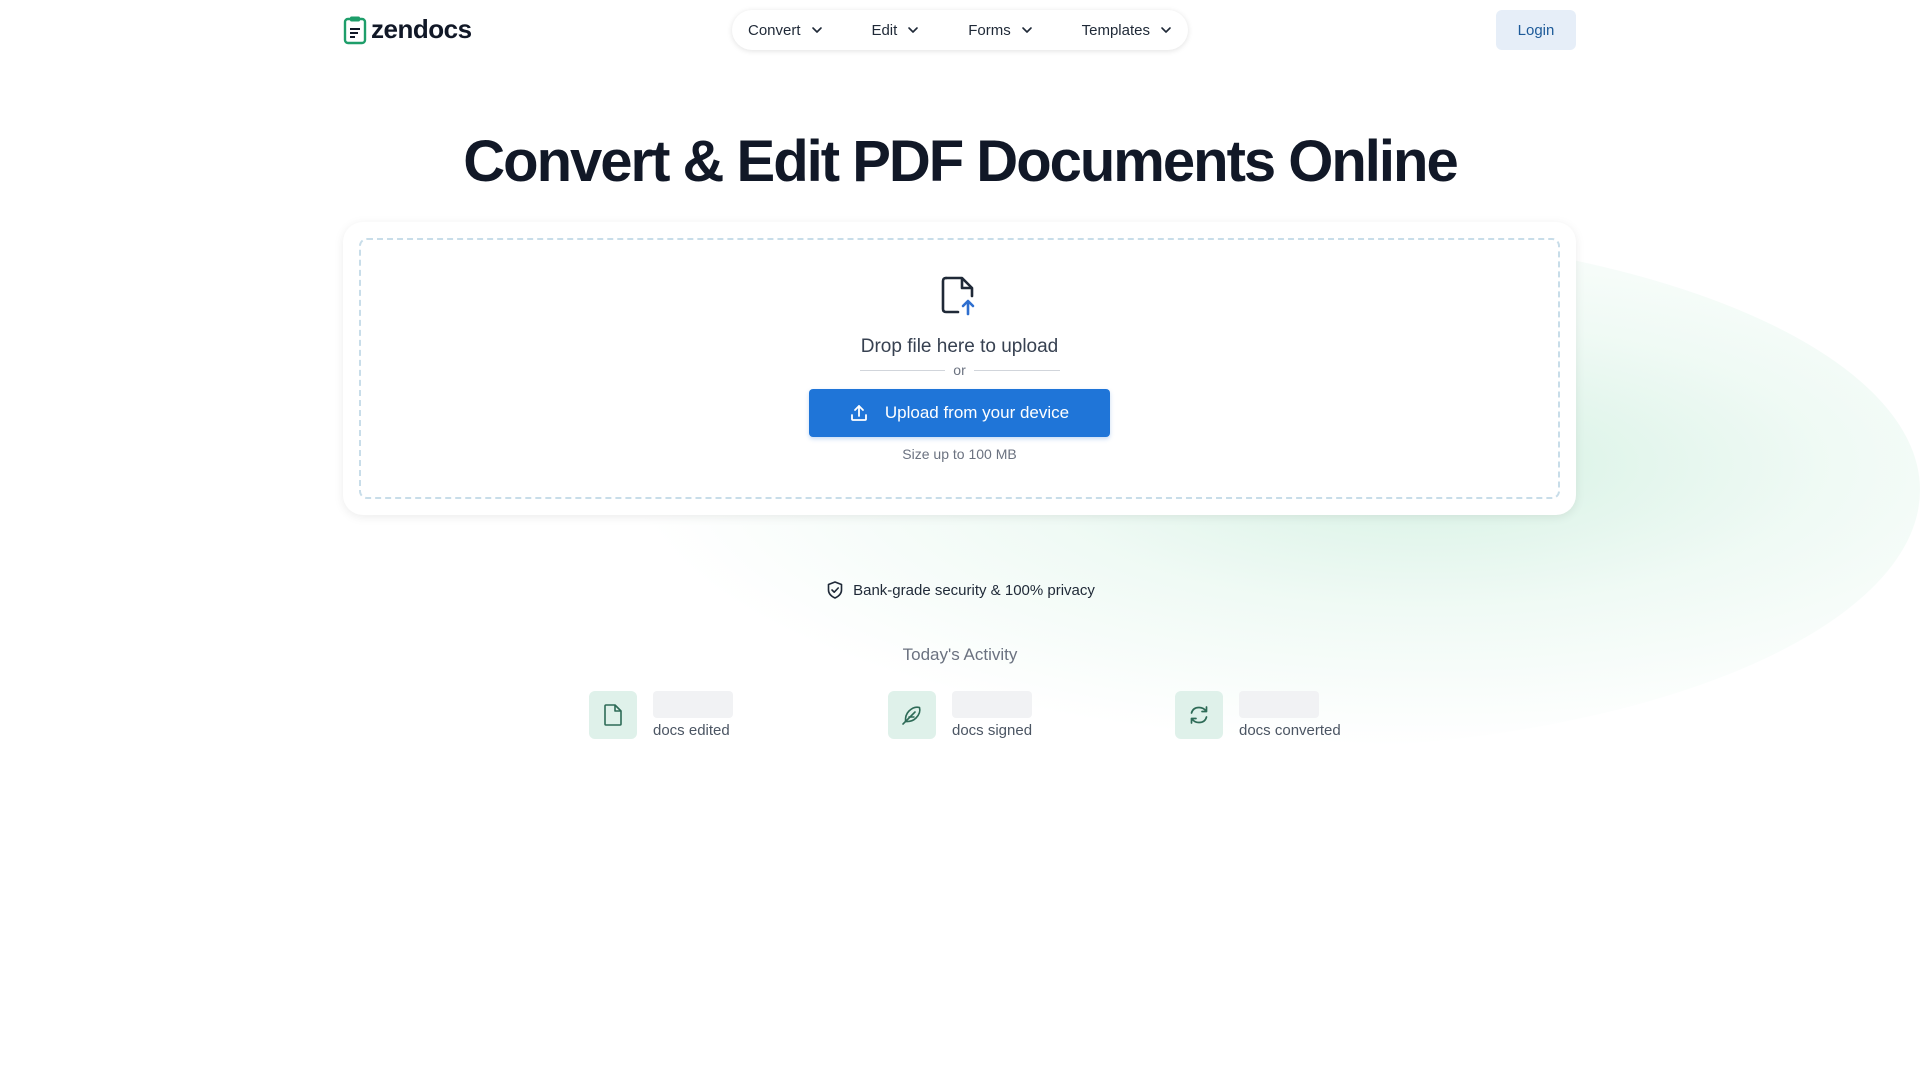 Image resolution: width=1920 pixels, height=1080 pixels. Describe the element at coordinates (835, 590) in the screenshot. I see `shield-check-icon` at that location.